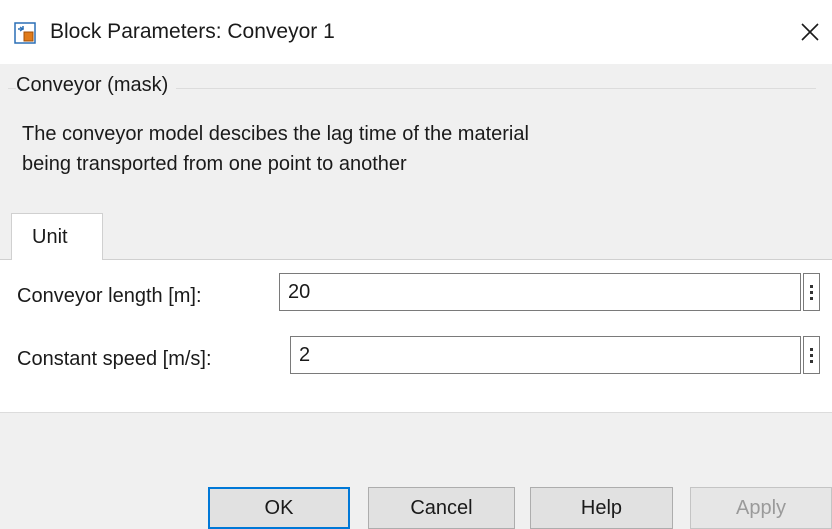  What do you see at coordinates (601, 508) in the screenshot?
I see `help-button: Help` at bounding box center [601, 508].